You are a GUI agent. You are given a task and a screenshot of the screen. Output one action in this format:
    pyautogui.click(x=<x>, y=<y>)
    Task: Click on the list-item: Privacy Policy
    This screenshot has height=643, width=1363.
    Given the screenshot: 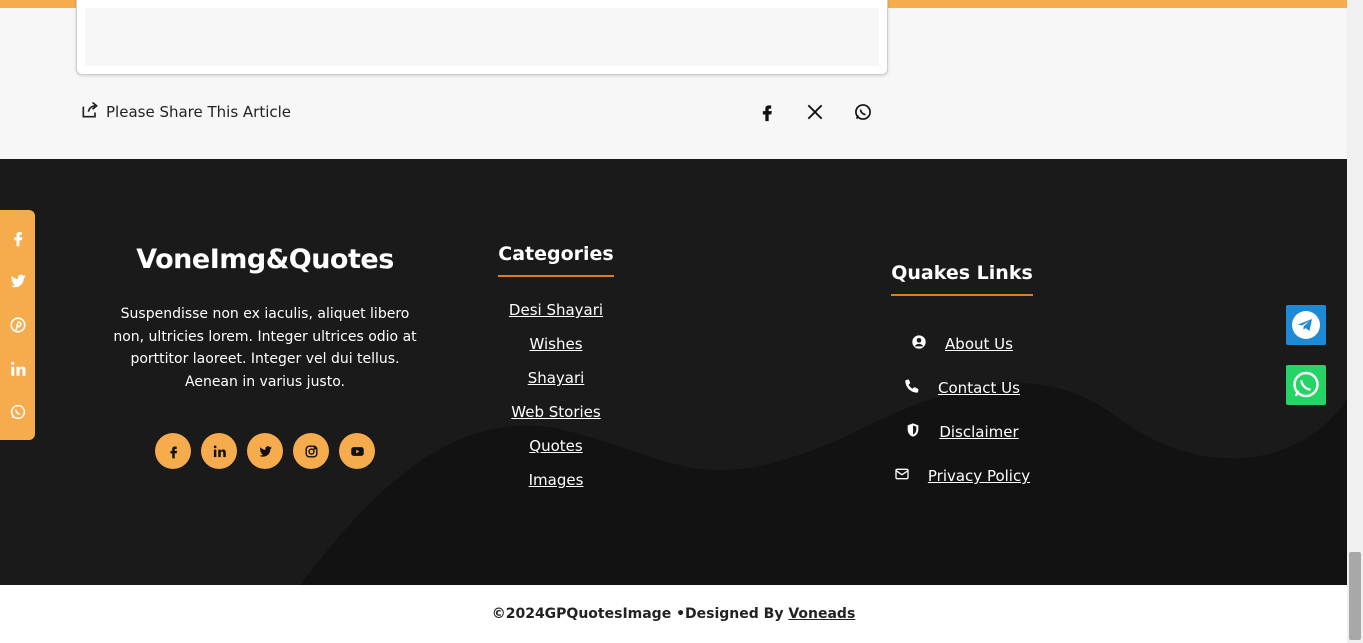 What is the action you would take?
    pyautogui.click(x=962, y=476)
    